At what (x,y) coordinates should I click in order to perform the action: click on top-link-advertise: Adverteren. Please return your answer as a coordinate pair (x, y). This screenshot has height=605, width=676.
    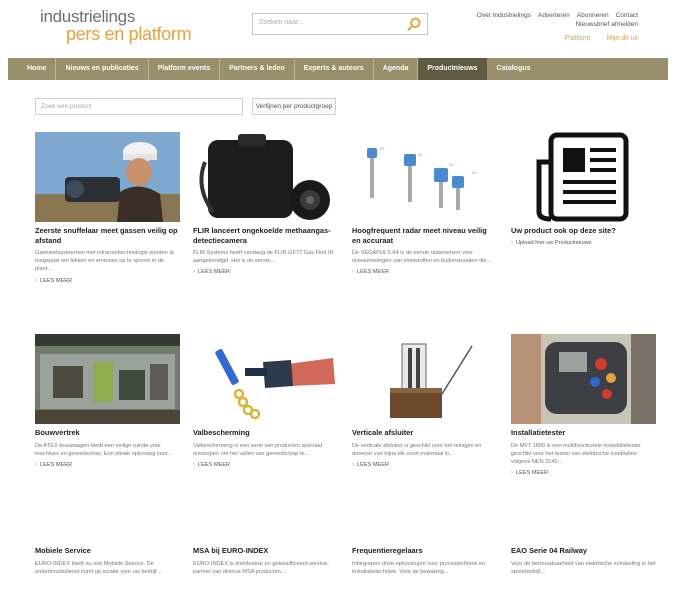
    Looking at the image, I should click on (554, 15).